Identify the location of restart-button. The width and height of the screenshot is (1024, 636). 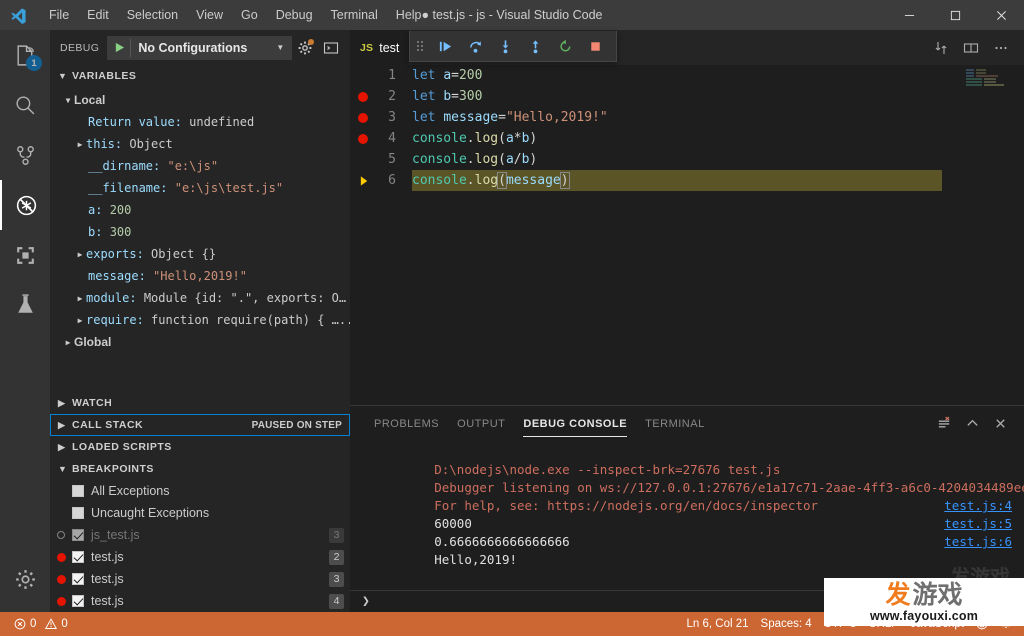
(565, 46).